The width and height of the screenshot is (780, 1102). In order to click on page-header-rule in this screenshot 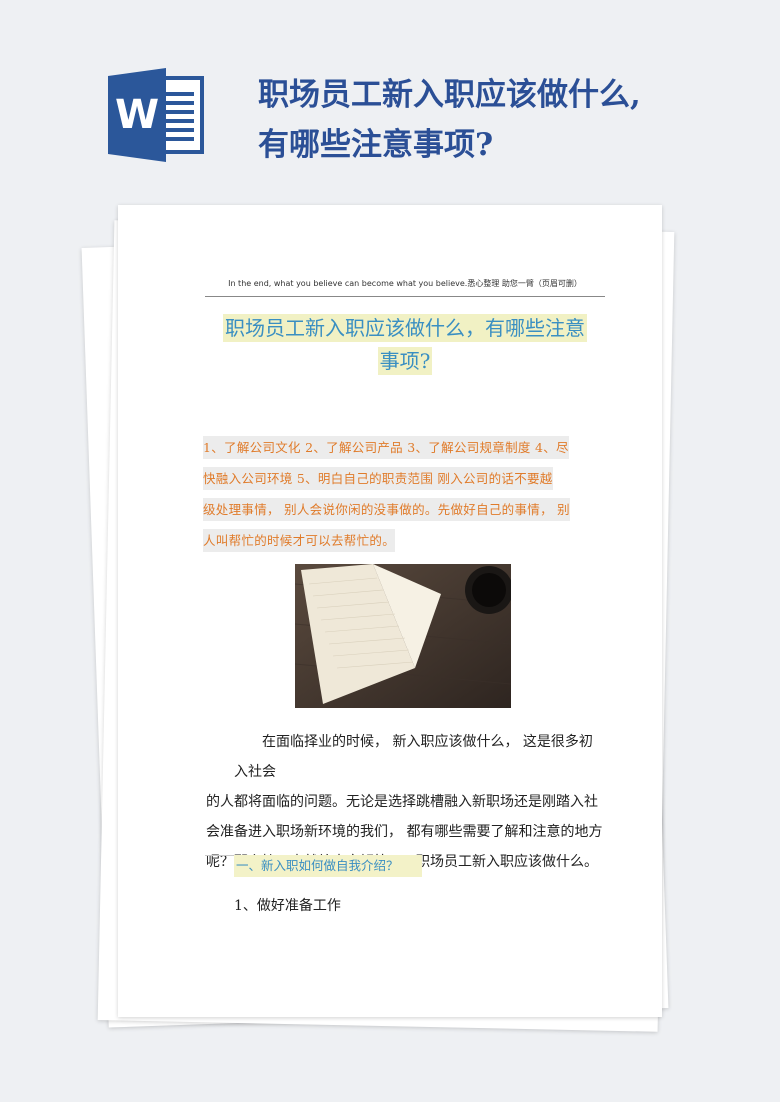, I will do `click(405, 296)`.